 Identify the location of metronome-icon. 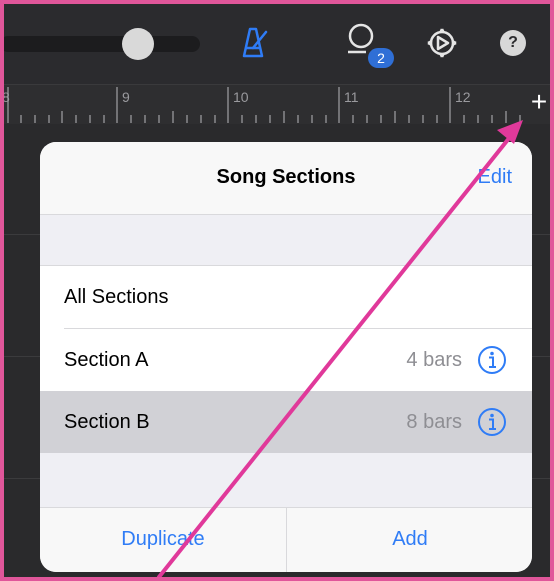
(252, 44).